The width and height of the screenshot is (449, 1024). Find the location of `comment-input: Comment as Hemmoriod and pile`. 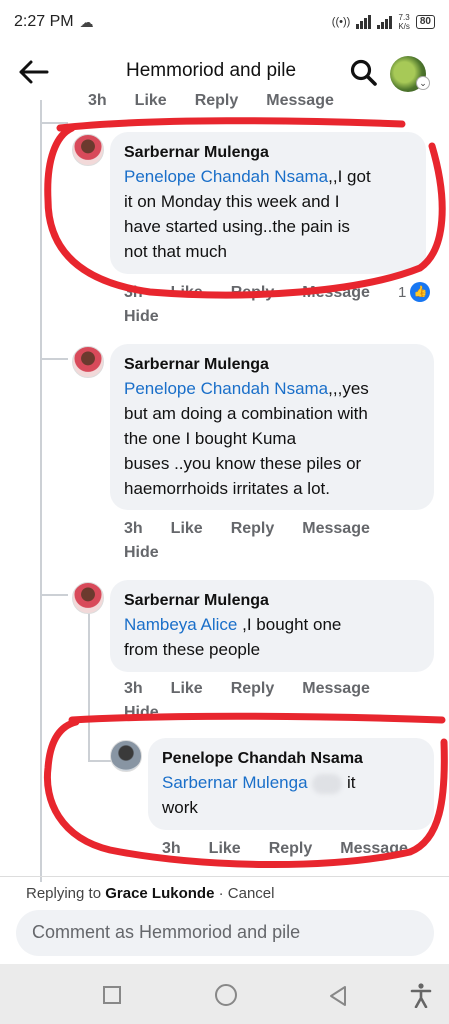

comment-input: Comment as Hemmoriod and pile is located at coordinates (225, 933).